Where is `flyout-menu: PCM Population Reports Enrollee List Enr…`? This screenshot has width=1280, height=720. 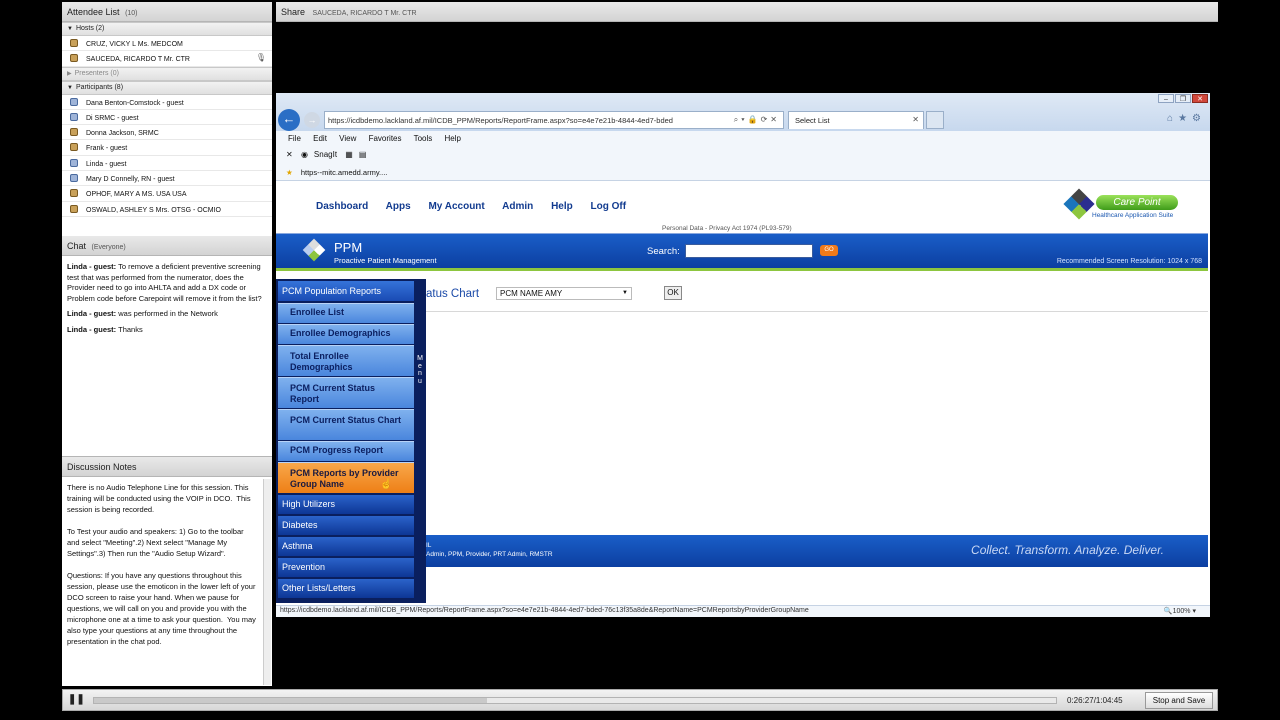
flyout-menu: PCM Population Reports Enrollee List Enr… is located at coordinates (351, 441).